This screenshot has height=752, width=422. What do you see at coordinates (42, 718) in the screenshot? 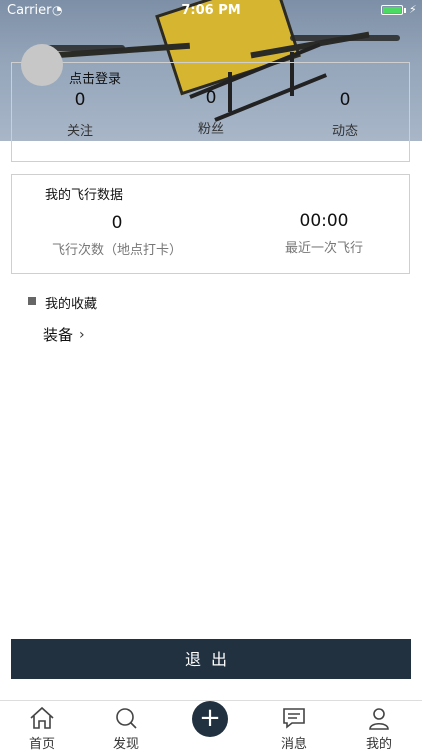
I see `home-icon` at bounding box center [42, 718].